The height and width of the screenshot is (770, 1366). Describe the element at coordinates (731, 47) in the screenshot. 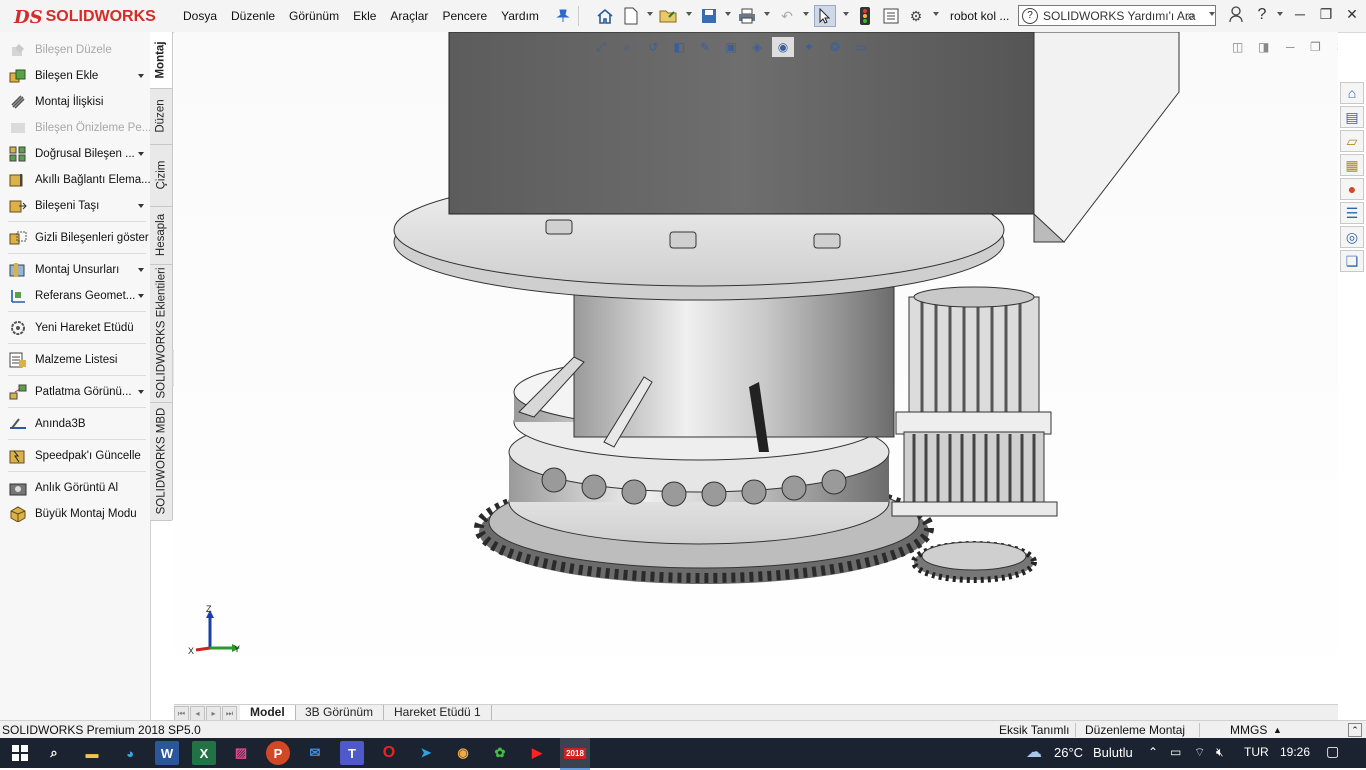

I see `view-orientation-icon: ▣` at that location.